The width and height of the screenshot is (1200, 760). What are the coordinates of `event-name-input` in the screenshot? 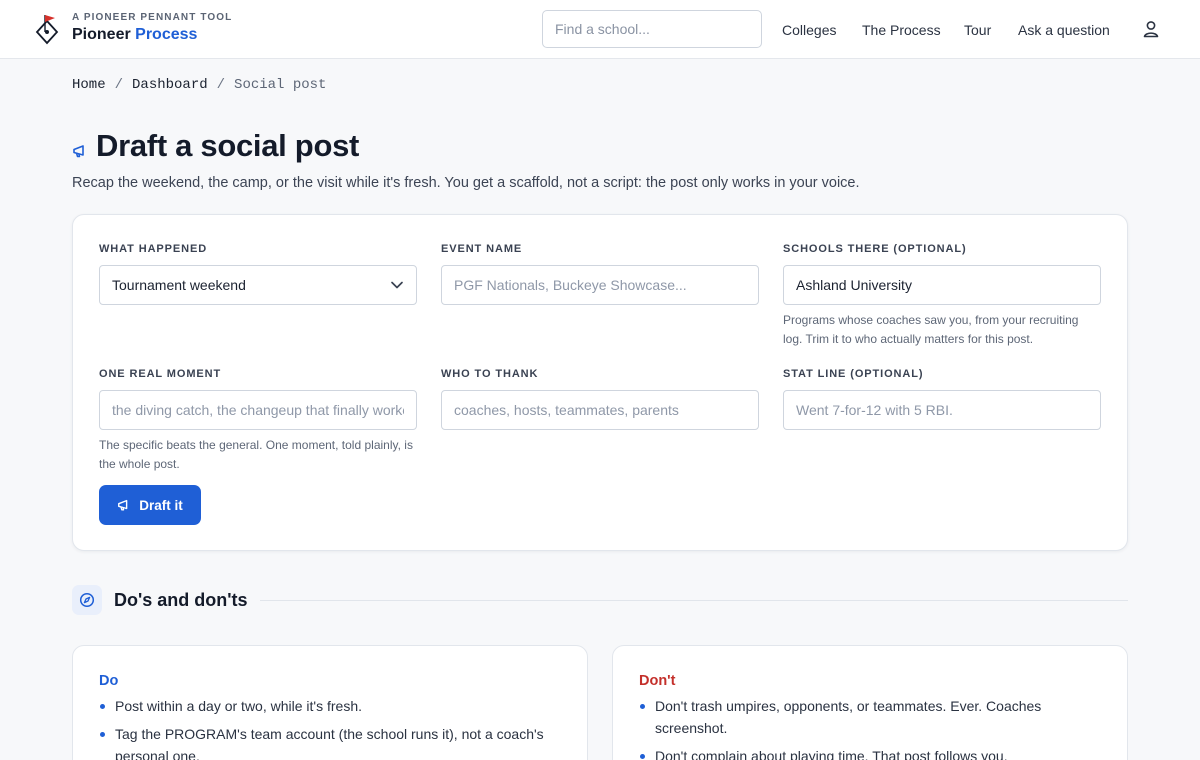 It's located at (600, 285).